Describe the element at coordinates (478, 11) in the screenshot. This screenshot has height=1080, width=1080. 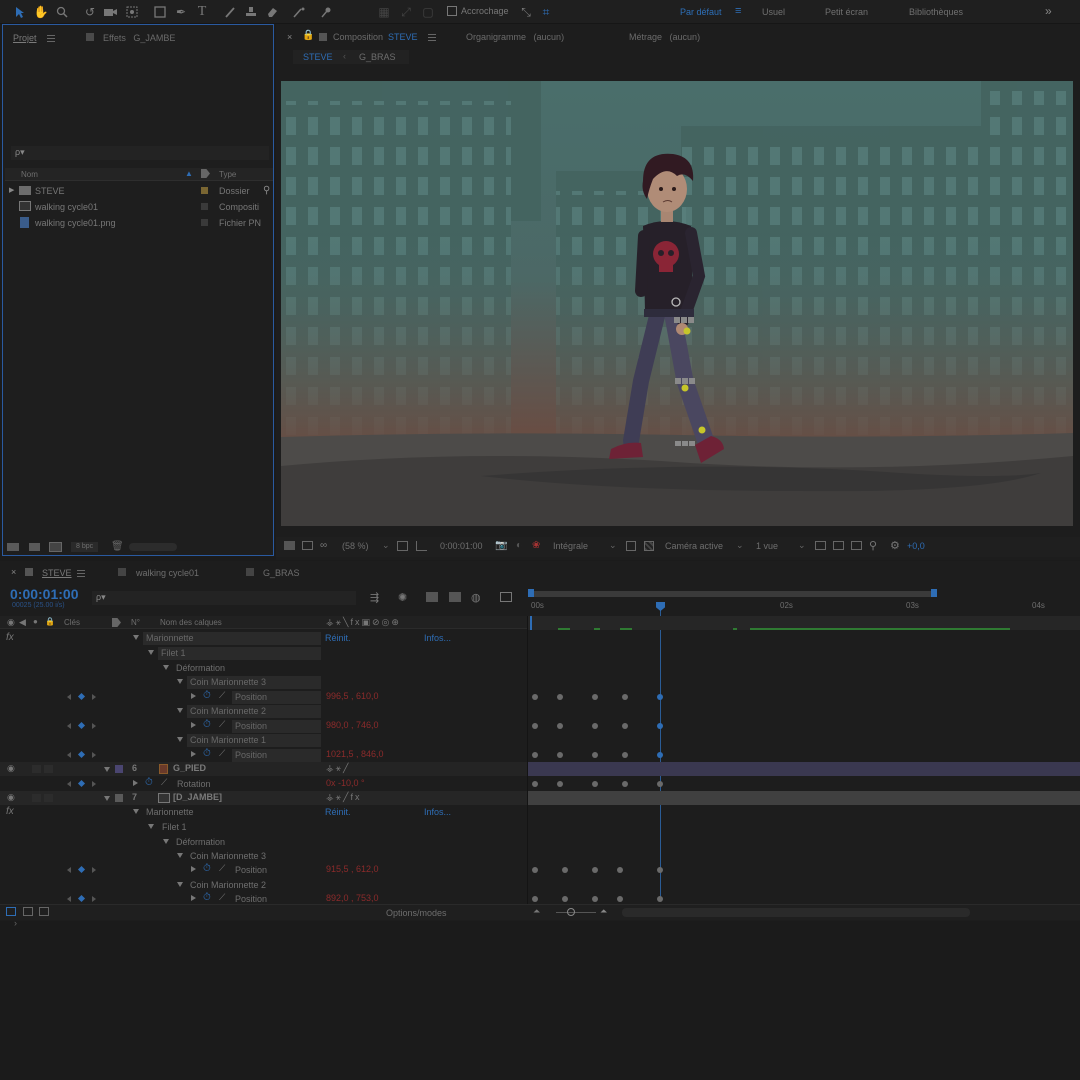
I see `snapping-toggle: Accrochage` at that location.